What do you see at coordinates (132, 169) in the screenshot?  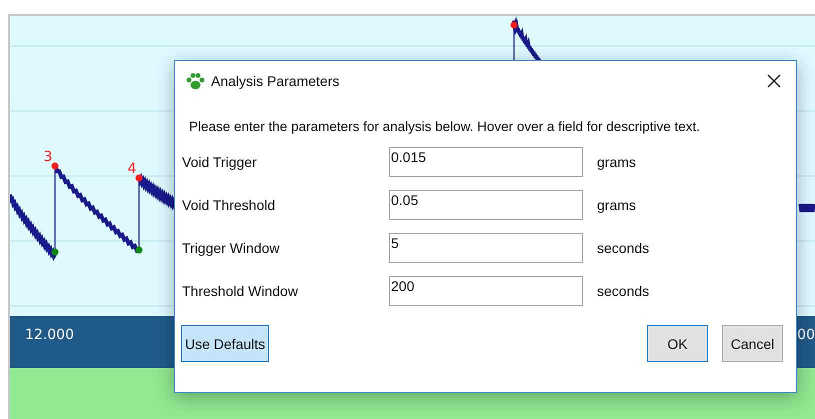 I see `peak-label: 4` at bounding box center [132, 169].